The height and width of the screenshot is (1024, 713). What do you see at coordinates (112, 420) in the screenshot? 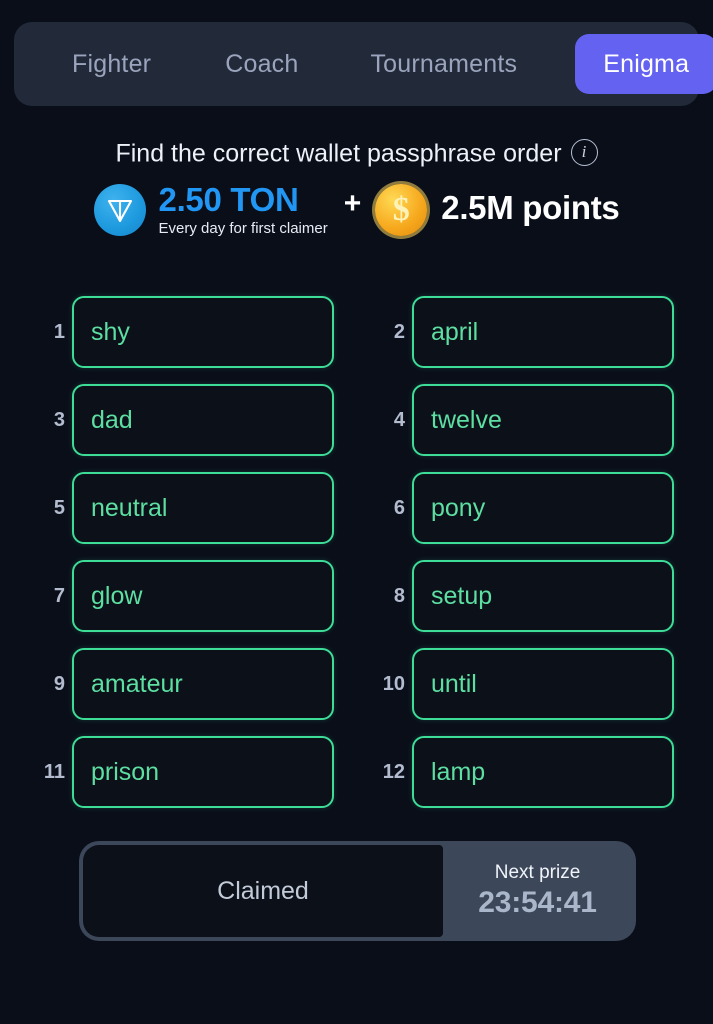
I see `word-text: dad` at bounding box center [112, 420].